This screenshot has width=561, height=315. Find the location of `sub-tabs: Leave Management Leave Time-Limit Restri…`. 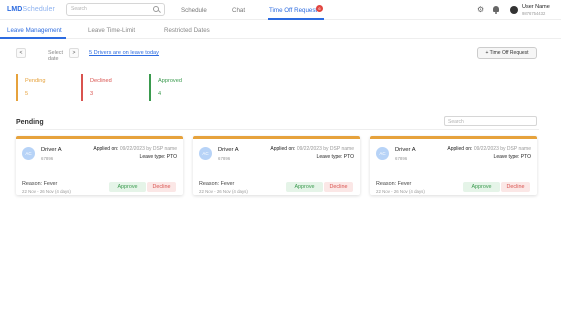

sub-tabs: Leave Management Leave Time-Limit Restri… is located at coordinates (280, 30).